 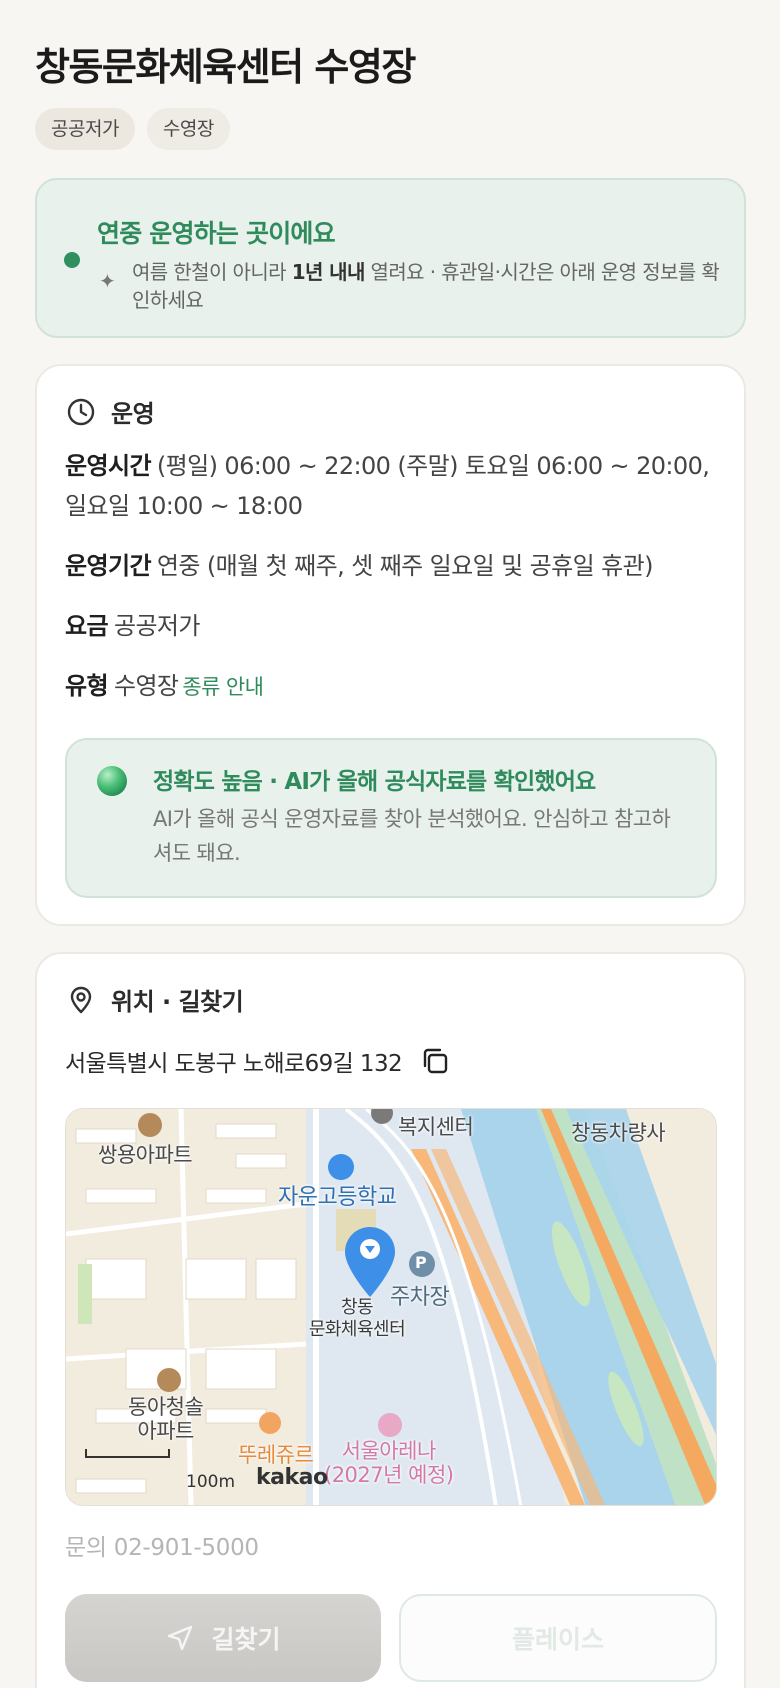 What do you see at coordinates (81, 999) in the screenshot?
I see `location-pin-icon` at bounding box center [81, 999].